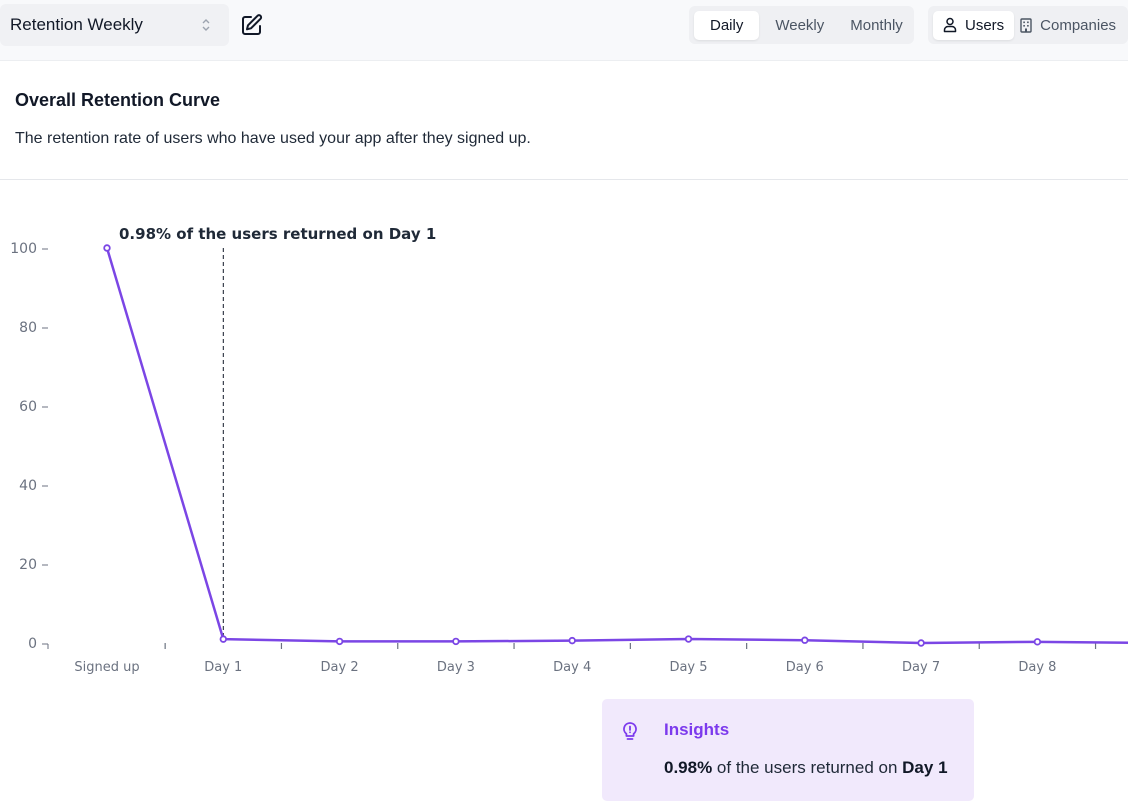 This screenshot has width=1128, height=805. What do you see at coordinates (23, 249) in the screenshot?
I see `y-tick-label: 100` at bounding box center [23, 249].